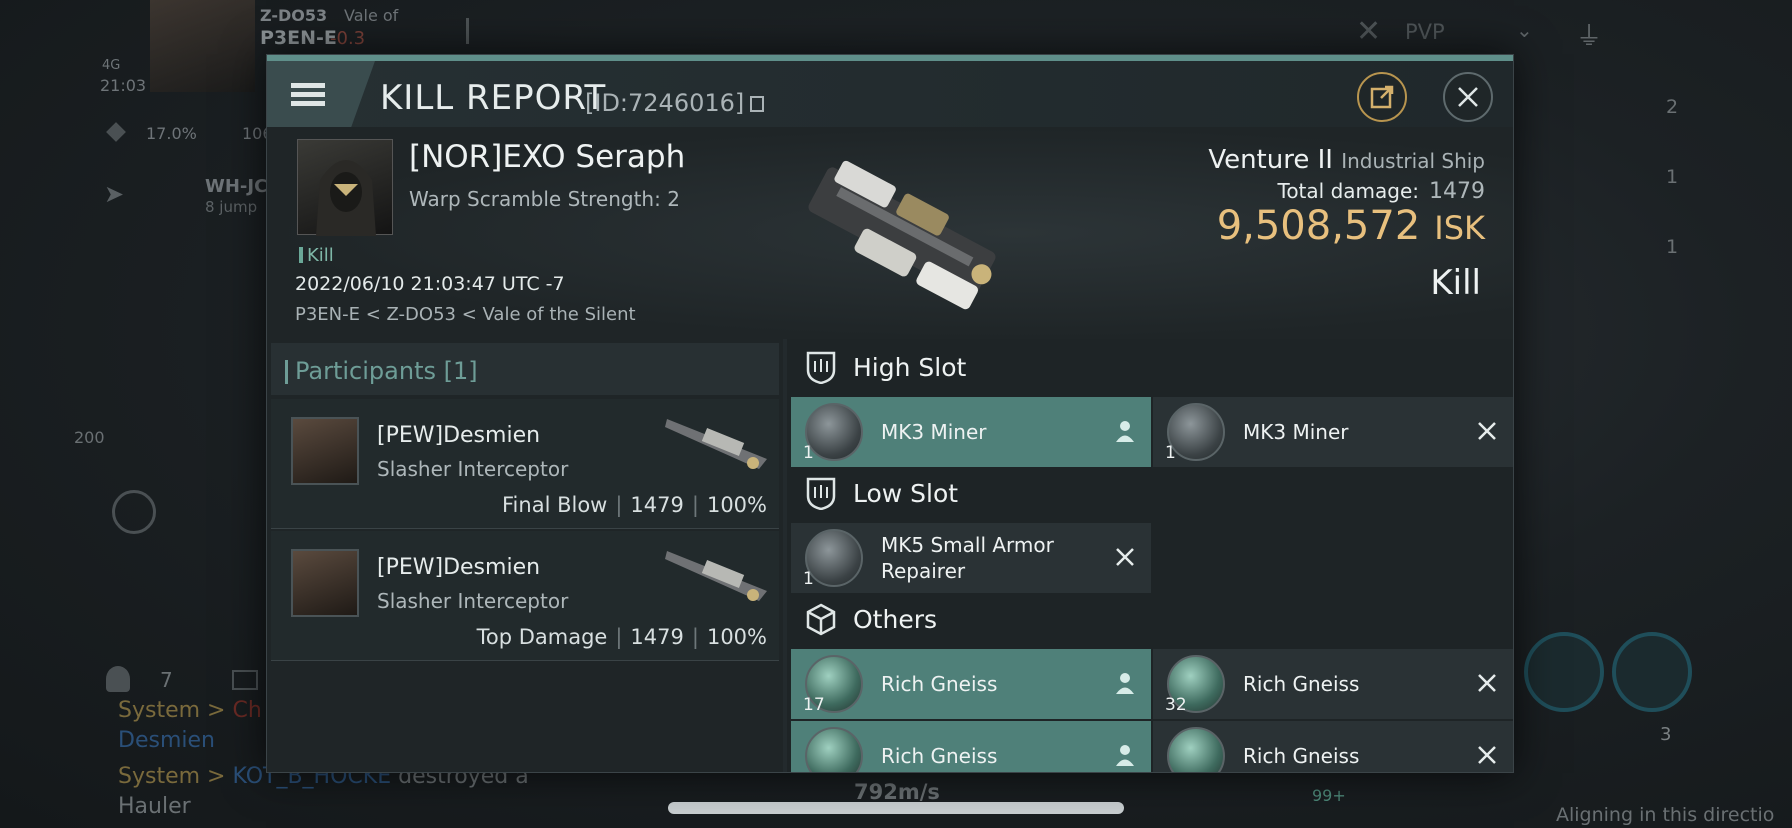 The image size is (1792, 828). I want to click on range-label: 200, so click(89, 437).